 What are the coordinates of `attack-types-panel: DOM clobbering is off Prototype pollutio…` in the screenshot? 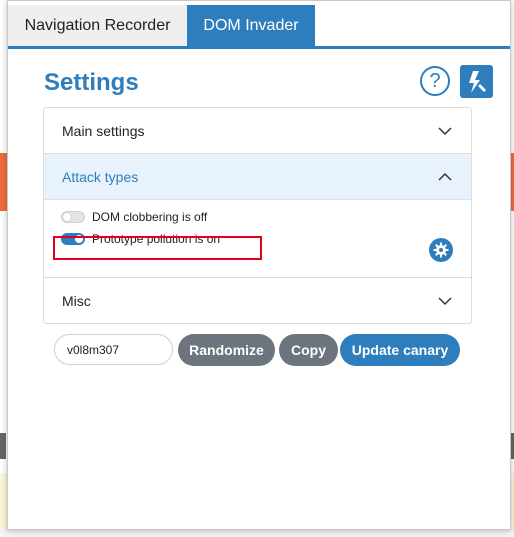 It's located at (257, 239).